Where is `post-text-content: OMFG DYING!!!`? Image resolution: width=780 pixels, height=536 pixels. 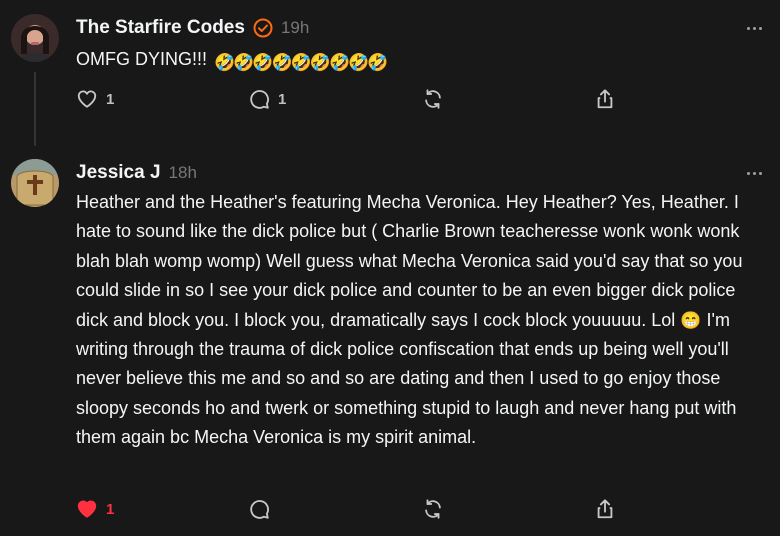 post-text-content: OMFG DYING!!! is located at coordinates (142, 59).